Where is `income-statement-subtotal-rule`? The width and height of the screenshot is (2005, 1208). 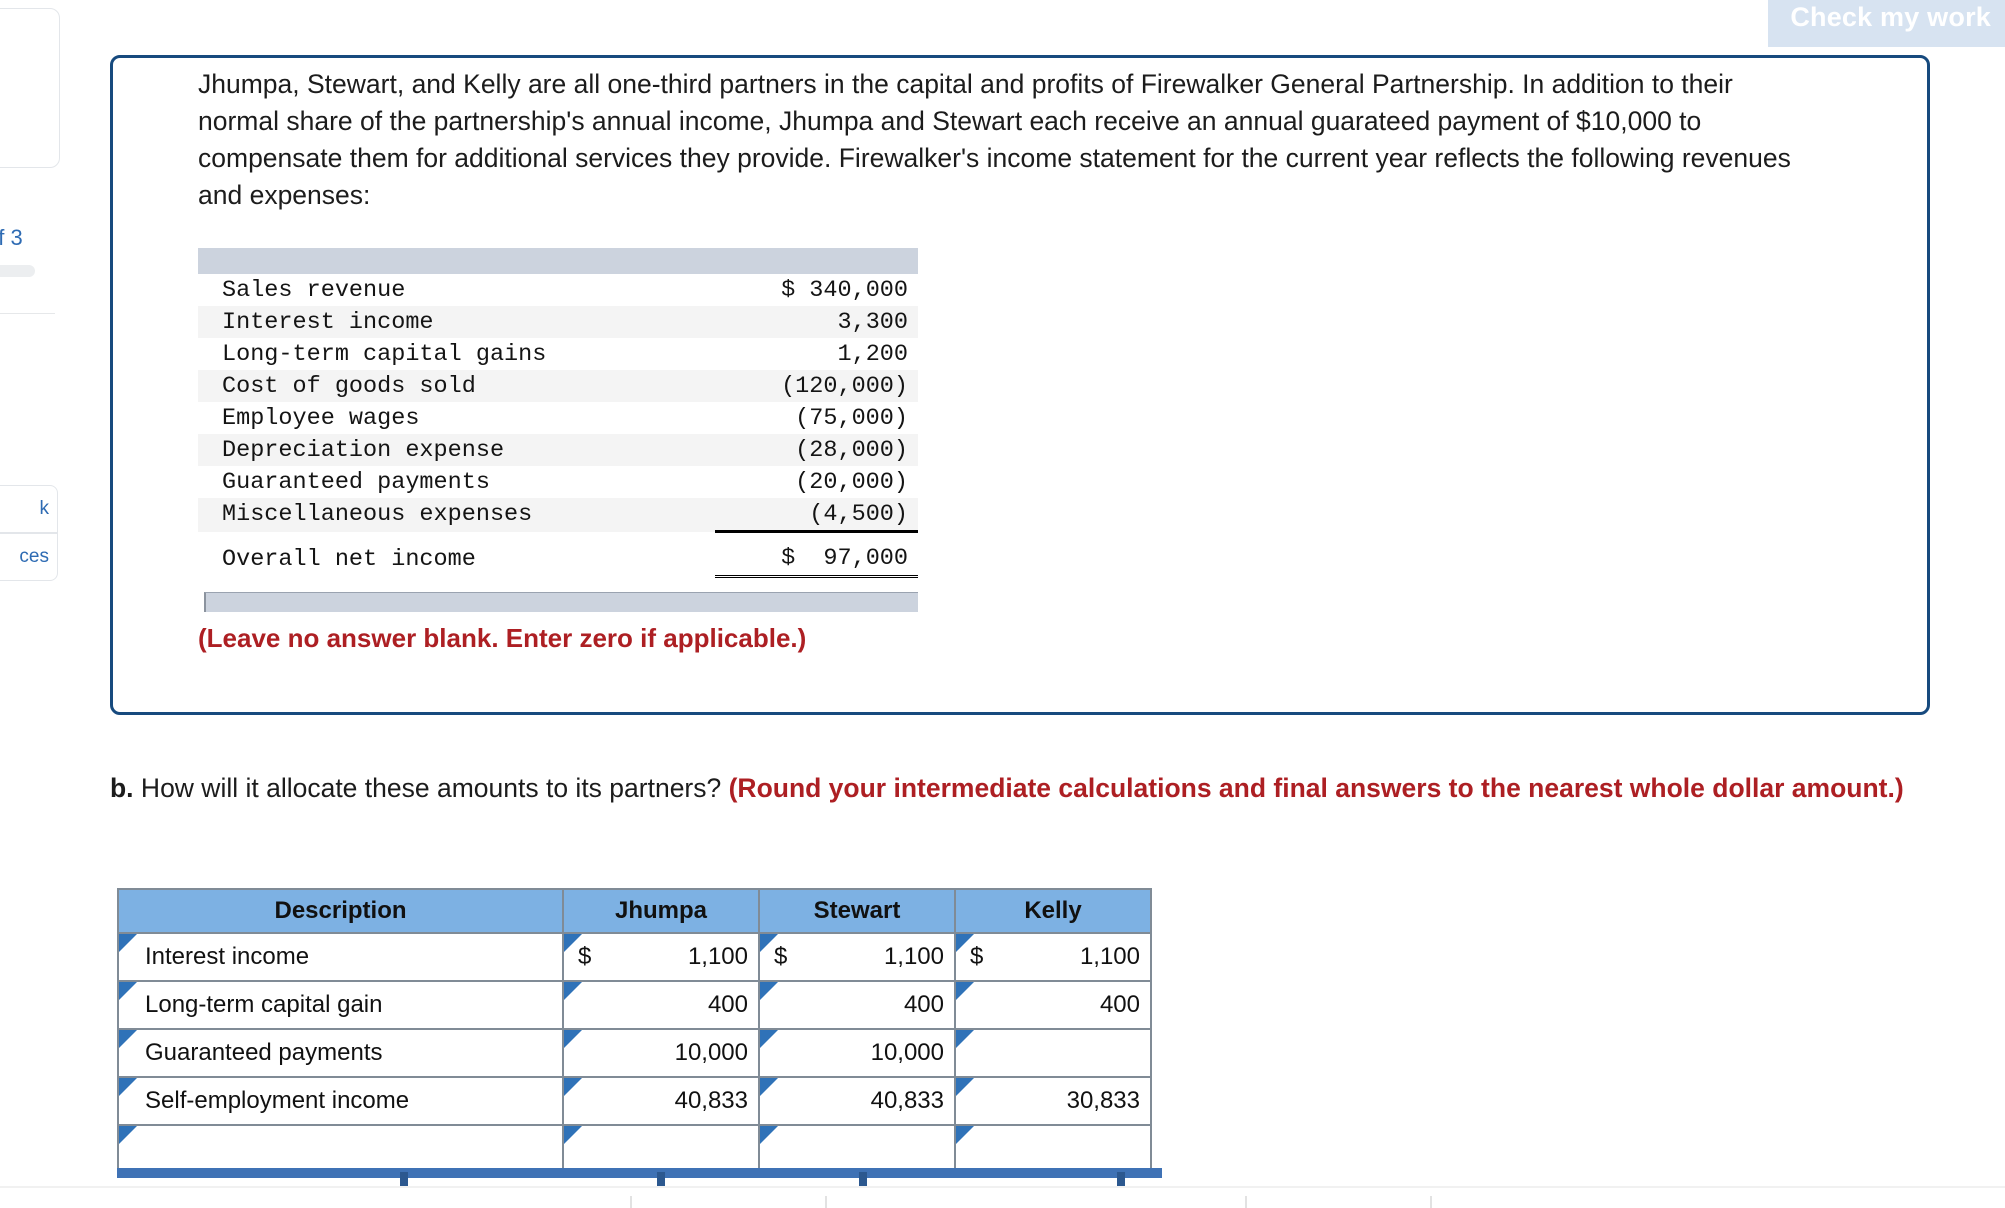
income-statement-subtotal-rule is located at coordinates (558, 535).